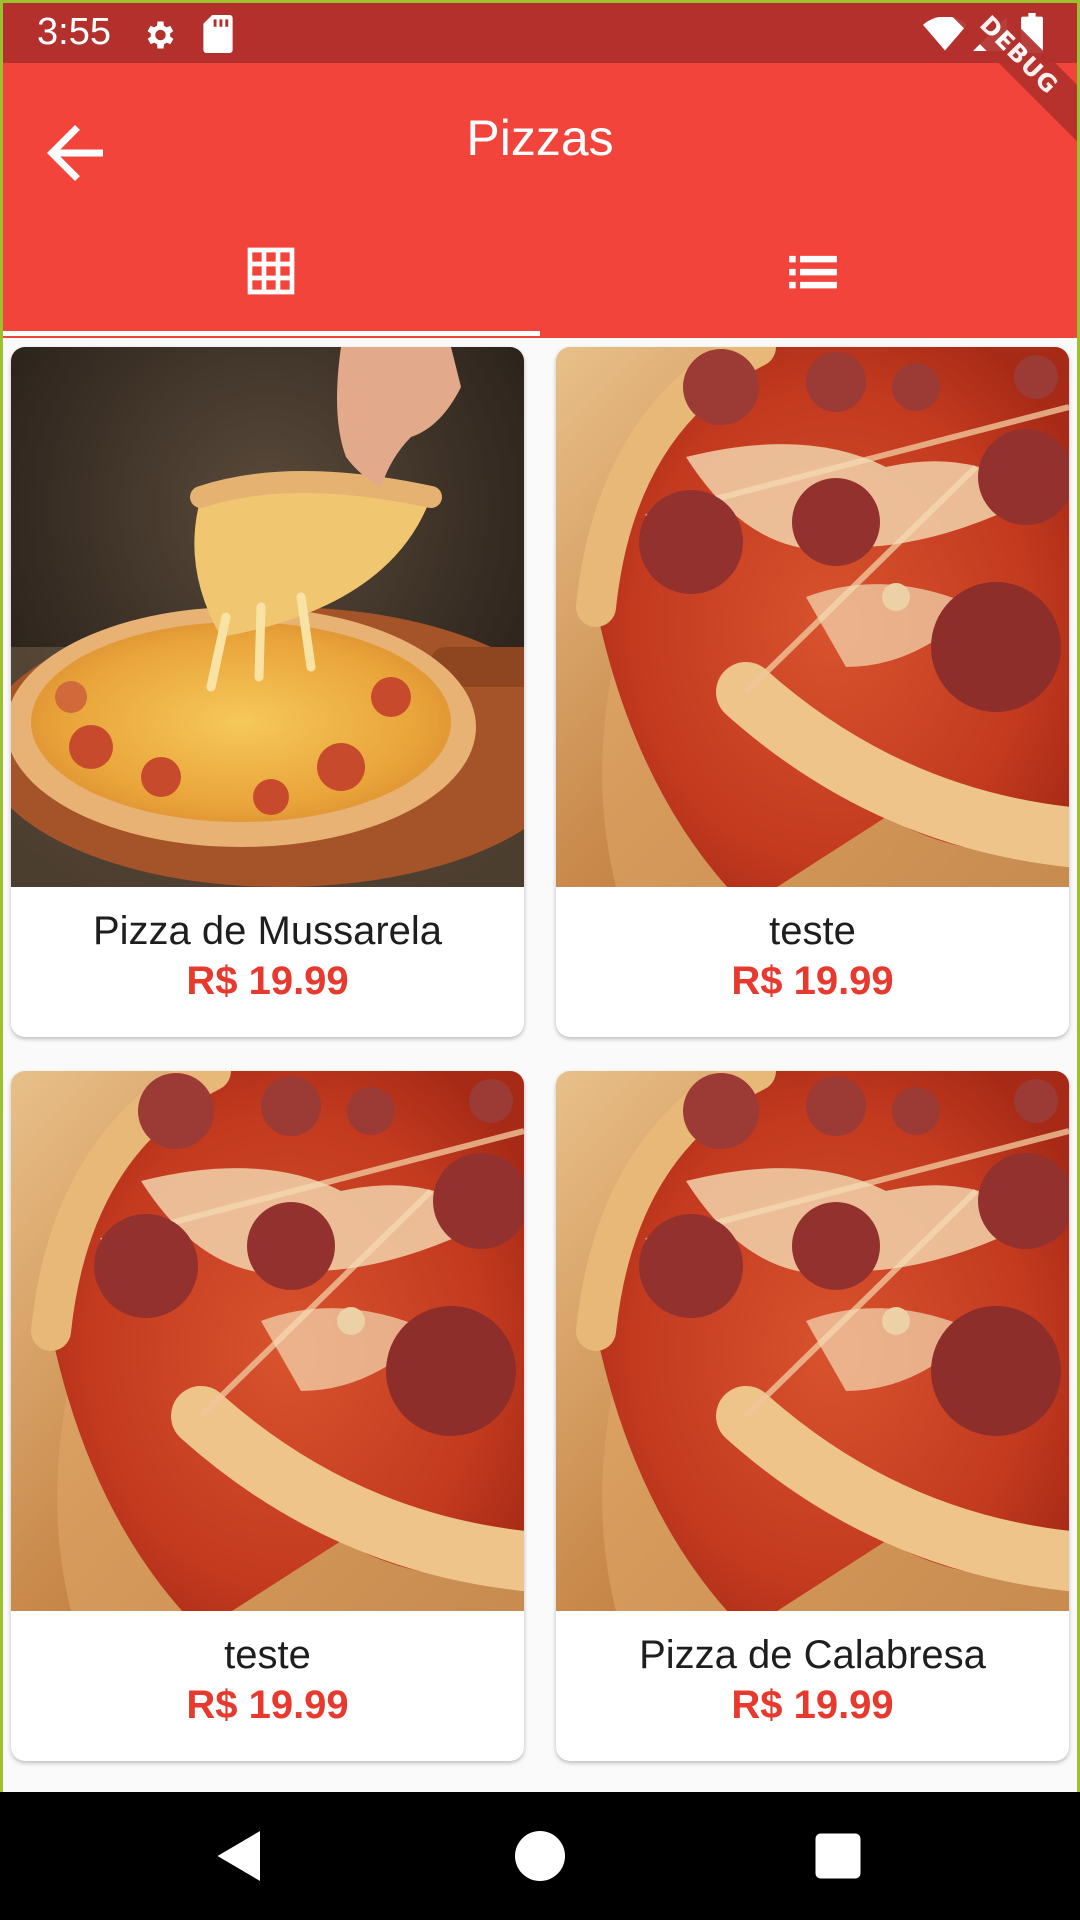 This screenshot has height=1920, width=1080. What do you see at coordinates (813, 272) in the screenshot?
I see `list-icon` at bounding box center [813, 272].